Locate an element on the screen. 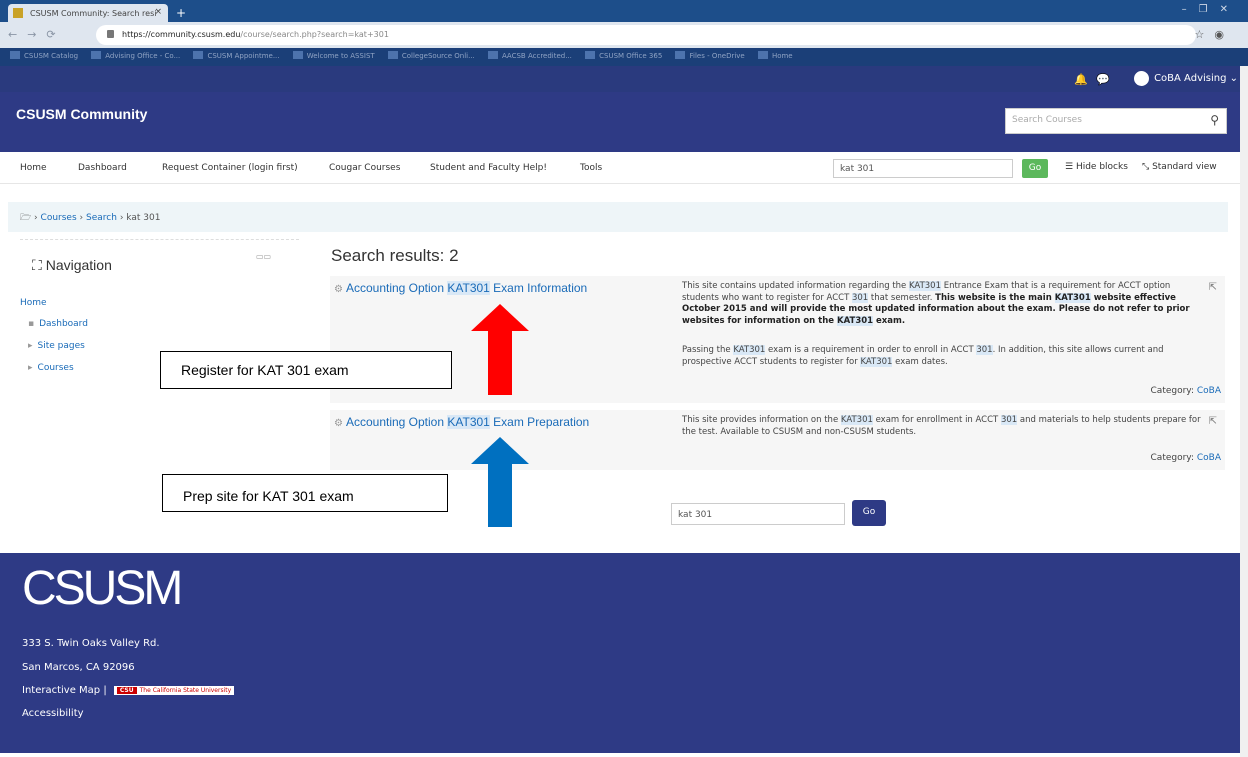 The width and height of the screenshot is (1248, 757). browser-nav-buttons: ←→⟳ is located at coordinates (37, 34).